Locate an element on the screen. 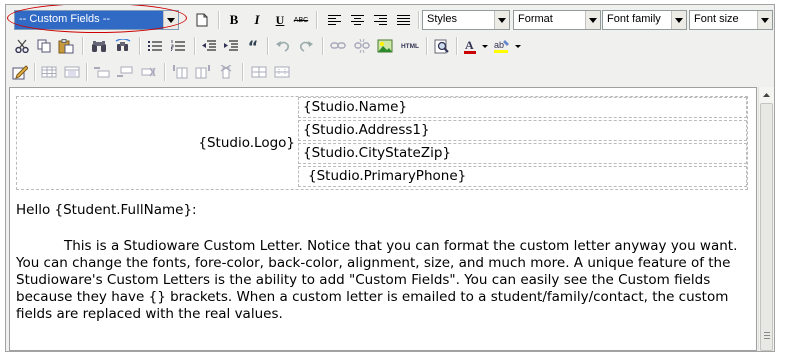 The height and width of the screenshot is (352, 785). studio-logo-field: {Studio.Logo} is located at coordinates (246, 143).